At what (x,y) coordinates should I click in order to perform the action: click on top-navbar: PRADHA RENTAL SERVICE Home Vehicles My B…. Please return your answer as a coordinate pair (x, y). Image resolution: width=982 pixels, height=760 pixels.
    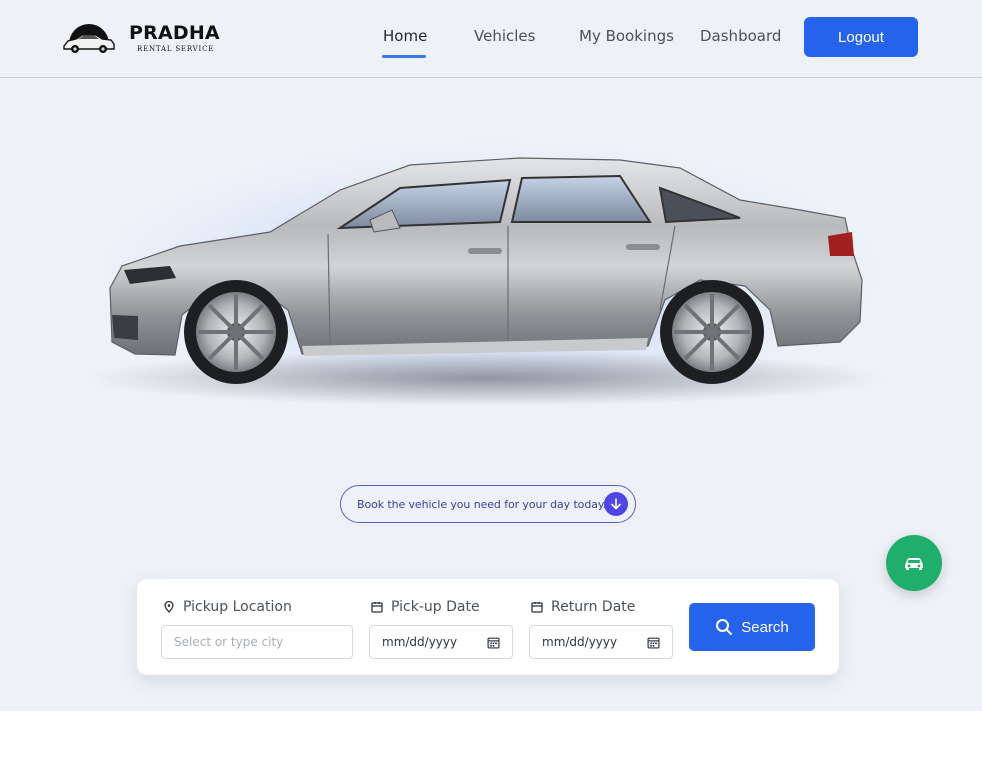
    Looking at the image, I should click on (491, 39).